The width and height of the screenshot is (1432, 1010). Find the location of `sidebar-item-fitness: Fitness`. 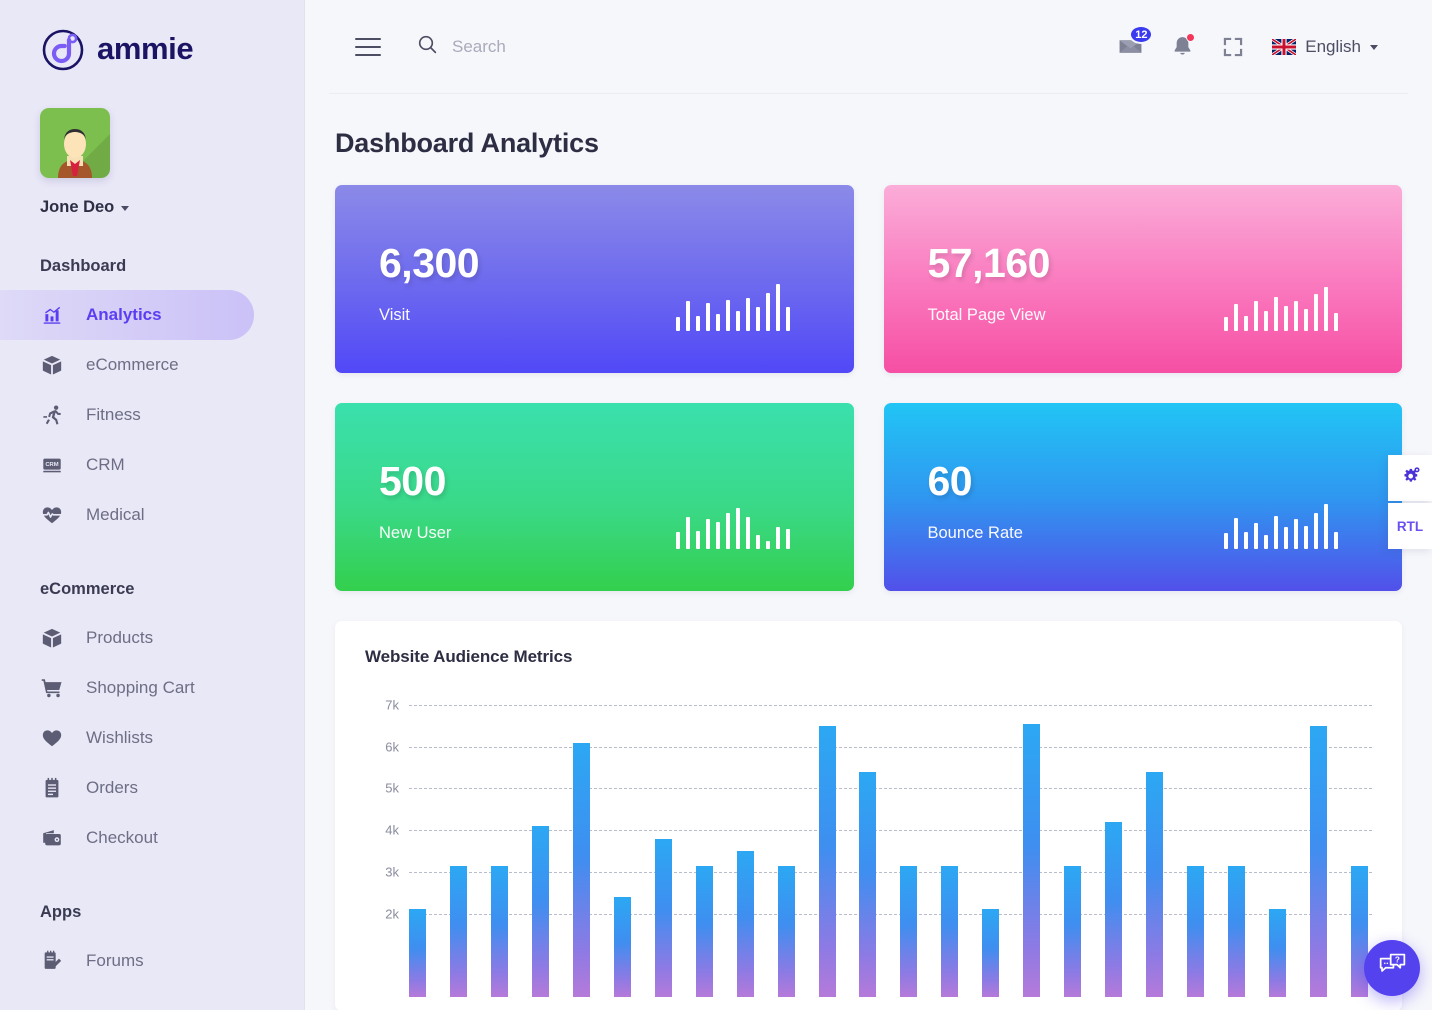

sidebar-item-fitness: Fitness is located at coordinates (127, 415).